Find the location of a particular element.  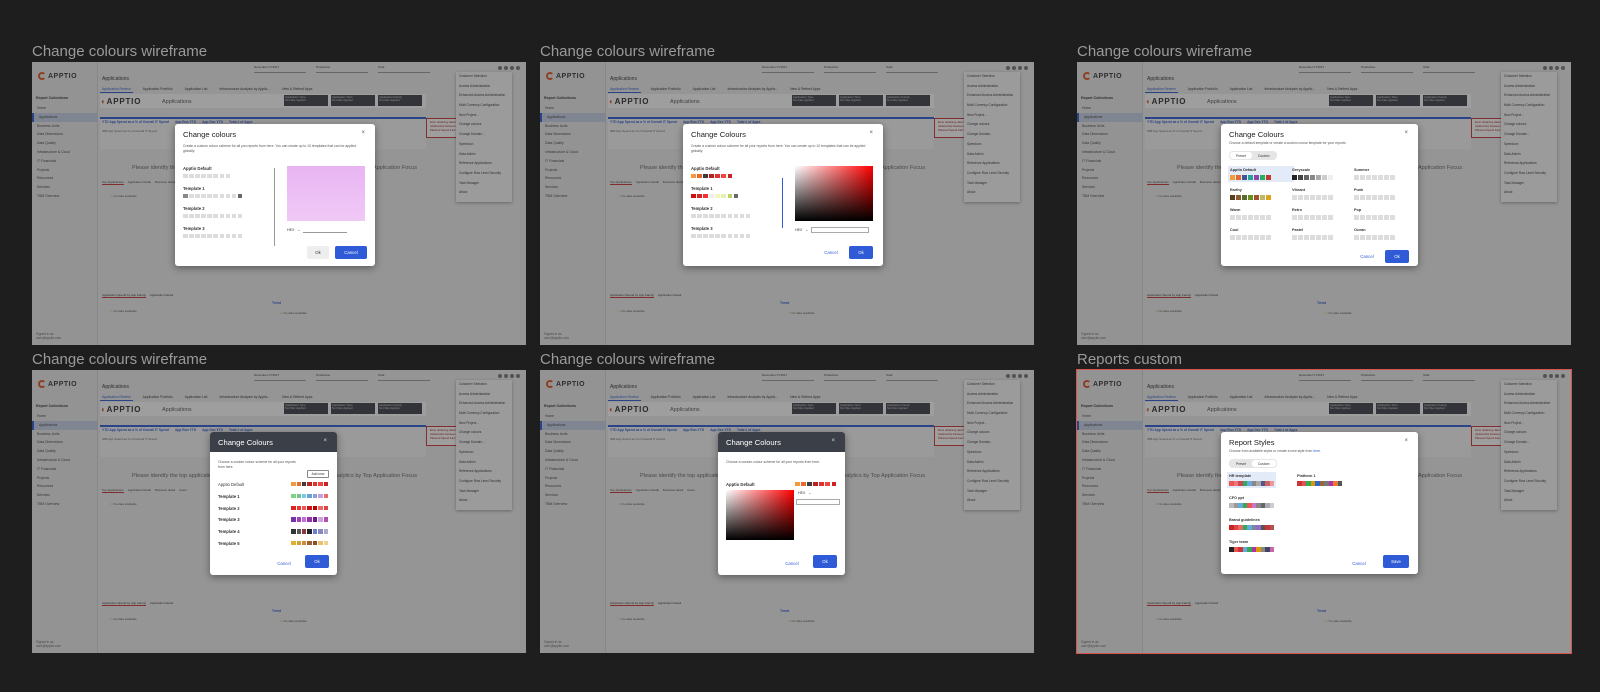

create-style-link: here. is located at coordinates (1317, 451).